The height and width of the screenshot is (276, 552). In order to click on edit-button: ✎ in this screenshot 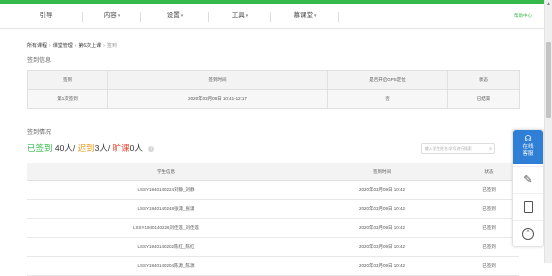, I will do `click(528, 179)`.